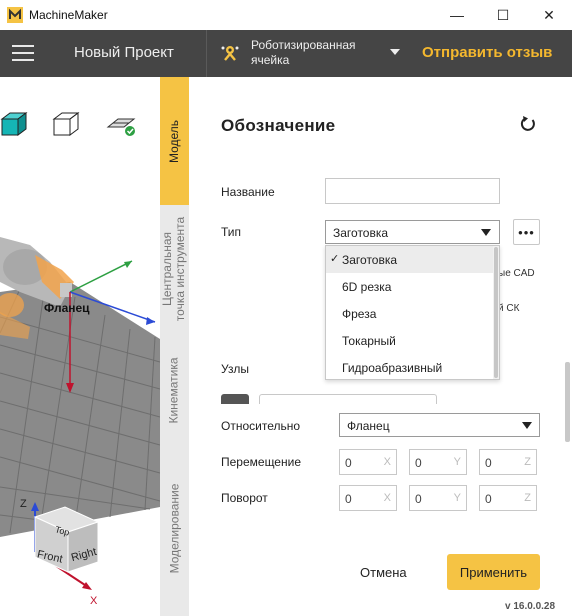 The width and height of the screenshot is (572, 616). I want to click on maximize-icon: ☐, so click(503, 14).